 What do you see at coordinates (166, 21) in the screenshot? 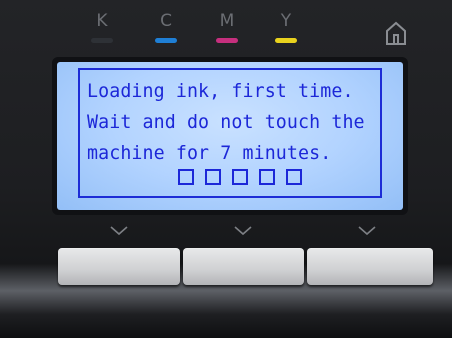
I see `ink-label: C` at bounding box center [166, 21].